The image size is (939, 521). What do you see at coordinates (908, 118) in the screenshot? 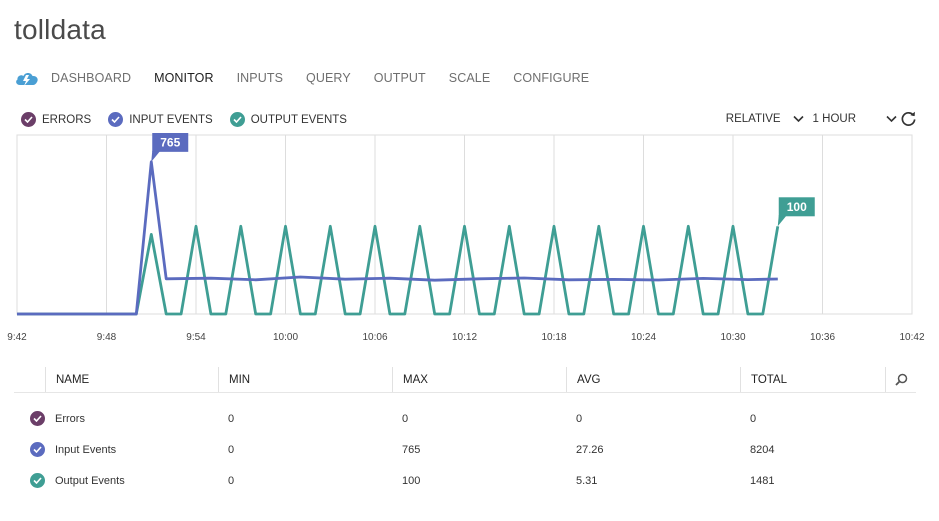
I see `refresh-icon` at bounding box center [908, 118].